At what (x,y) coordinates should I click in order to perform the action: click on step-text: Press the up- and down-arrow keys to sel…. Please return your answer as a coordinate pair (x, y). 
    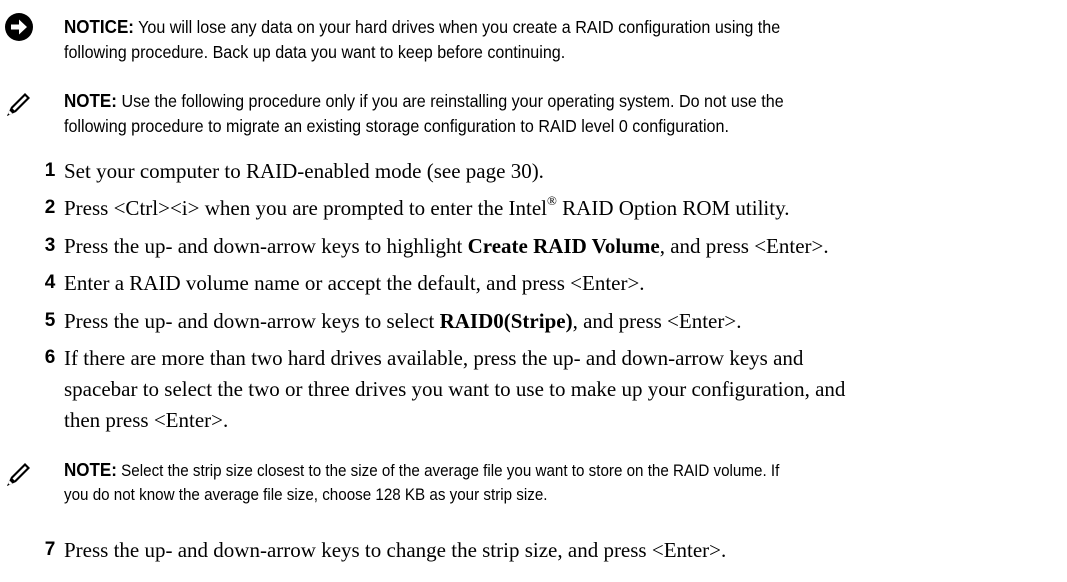
    Looking at the image, I should click on (559, 321).